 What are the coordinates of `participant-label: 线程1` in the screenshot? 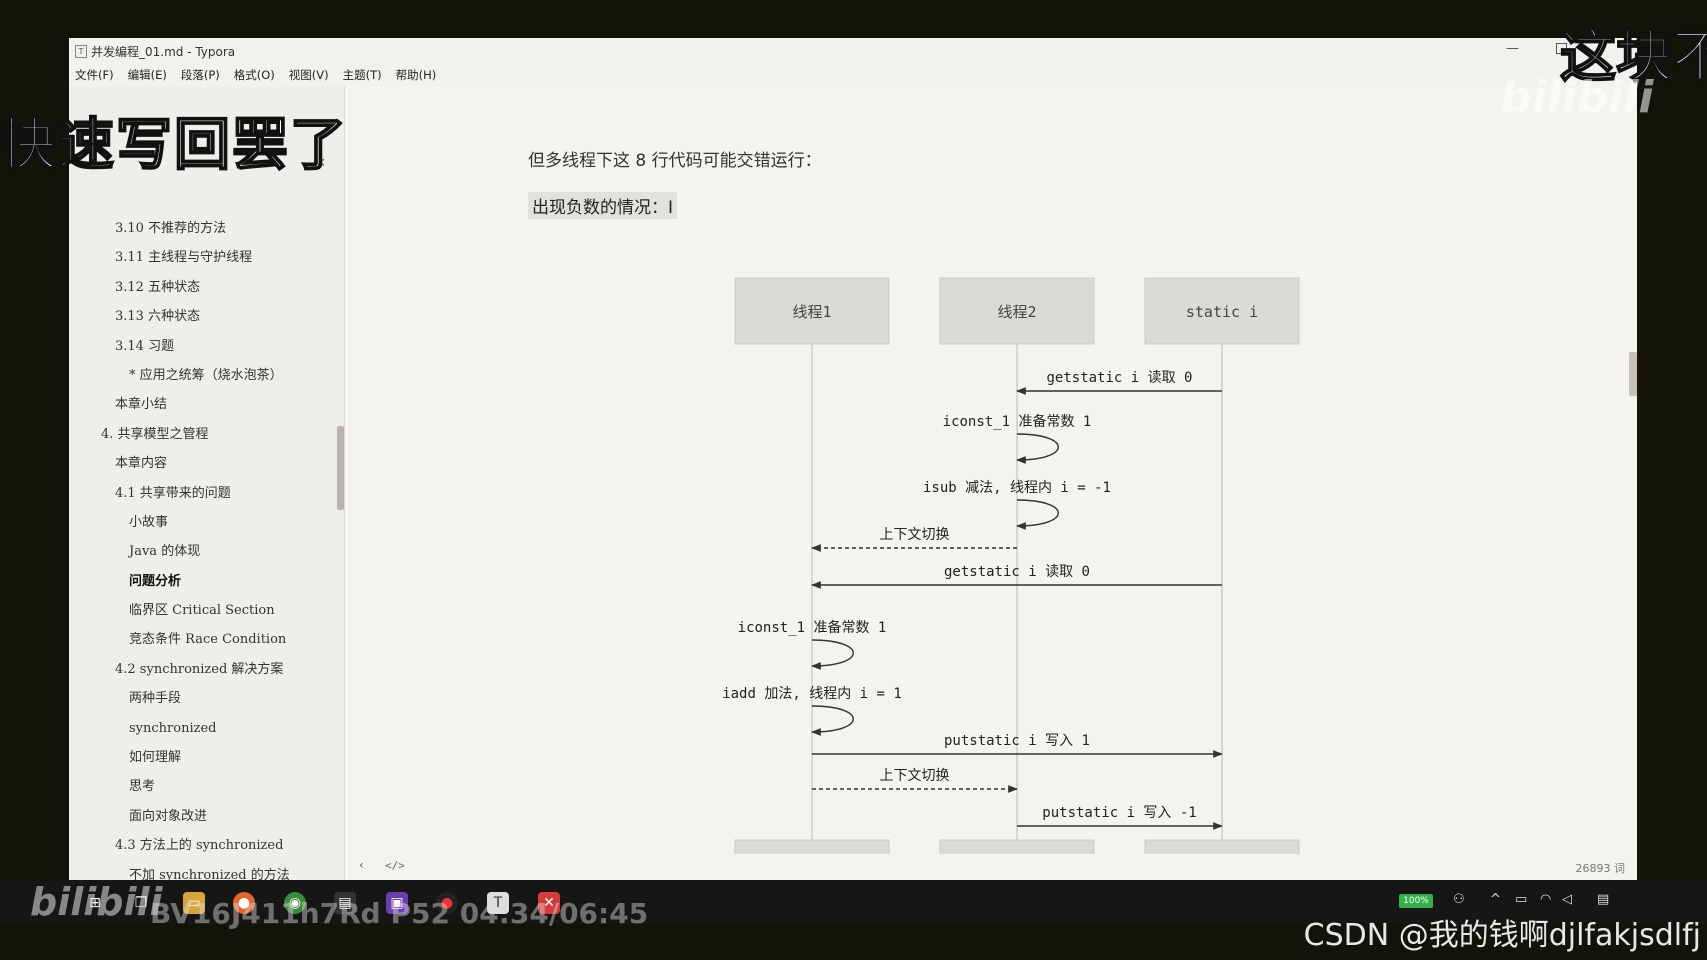 It's located at (811, 312).